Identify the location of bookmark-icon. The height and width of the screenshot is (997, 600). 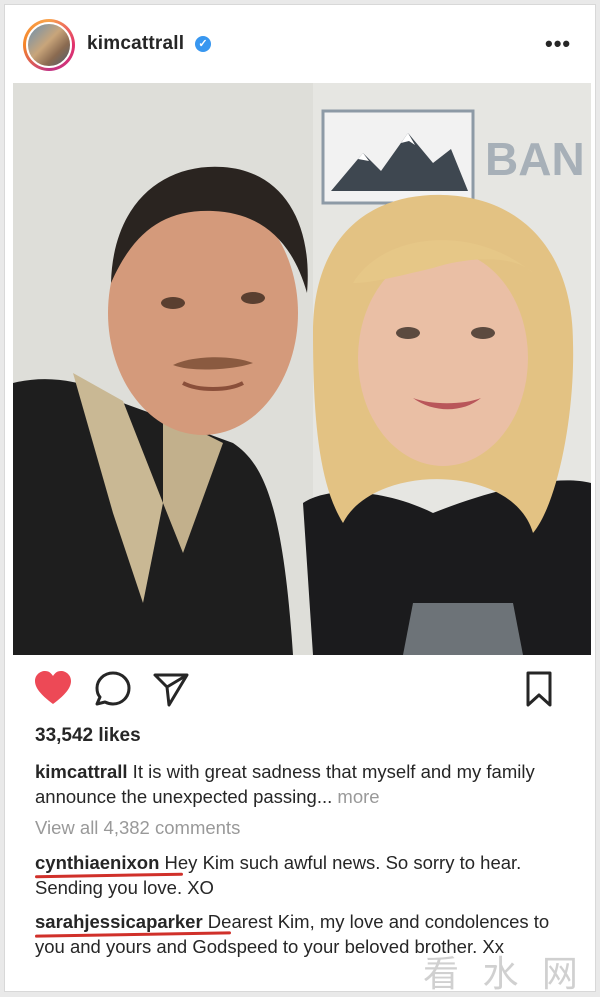
(539, 691).